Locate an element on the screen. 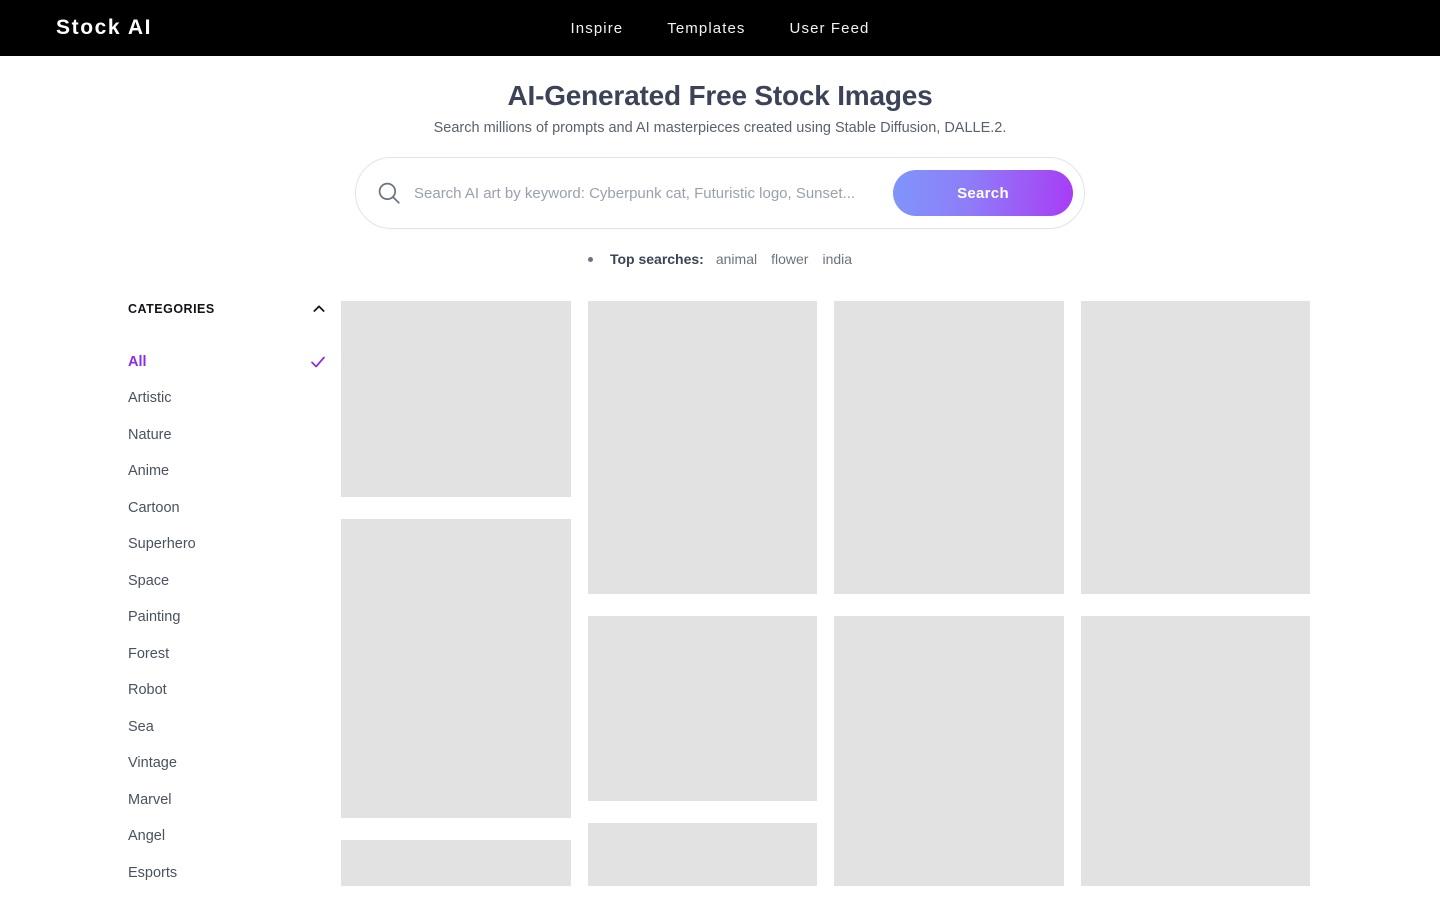  search-bar: Search is located at coordinates (720, 193).